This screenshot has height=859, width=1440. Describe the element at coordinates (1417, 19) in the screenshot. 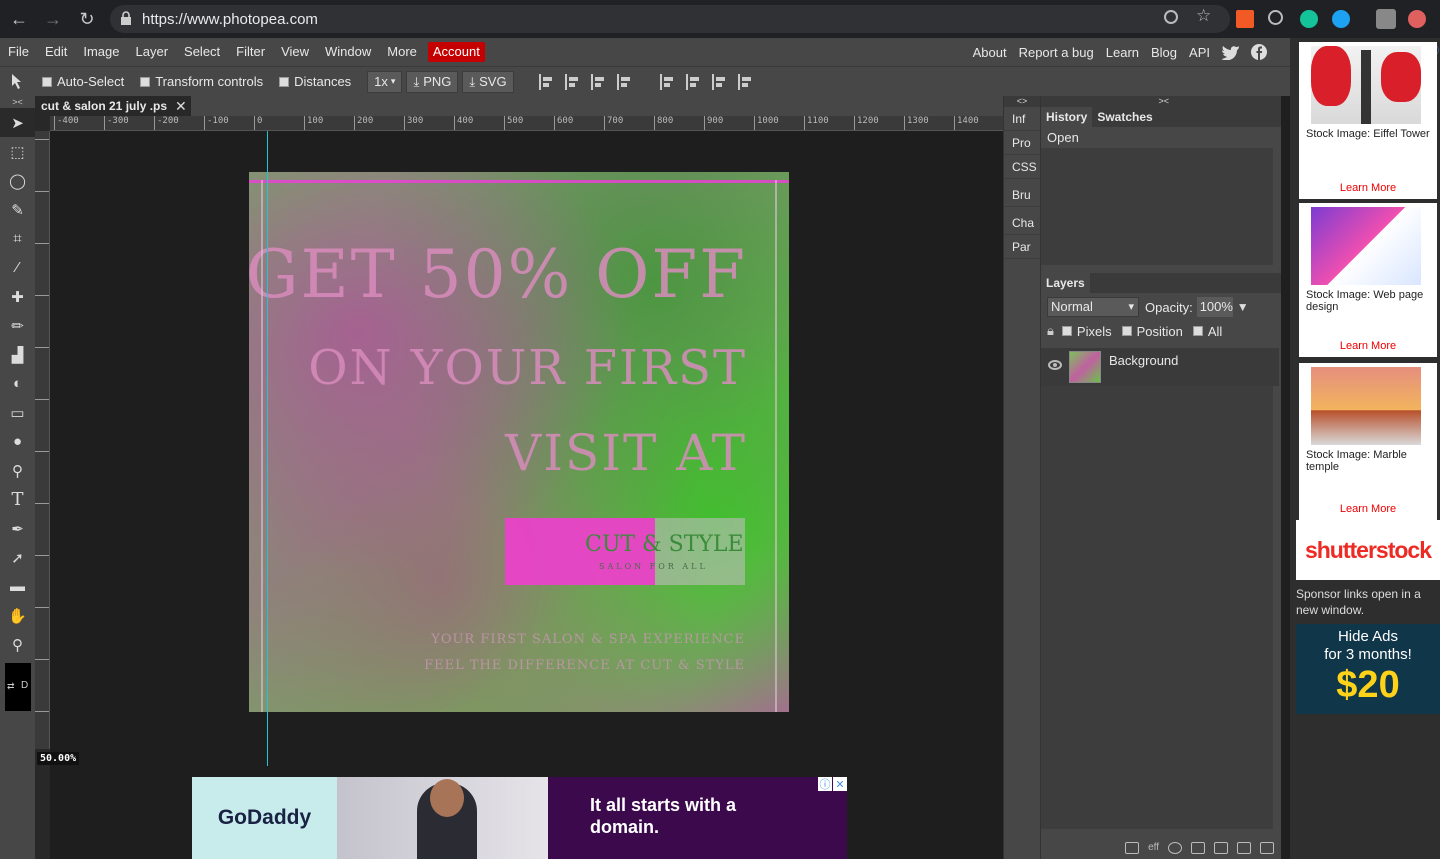

I see `update-icon` at that location.